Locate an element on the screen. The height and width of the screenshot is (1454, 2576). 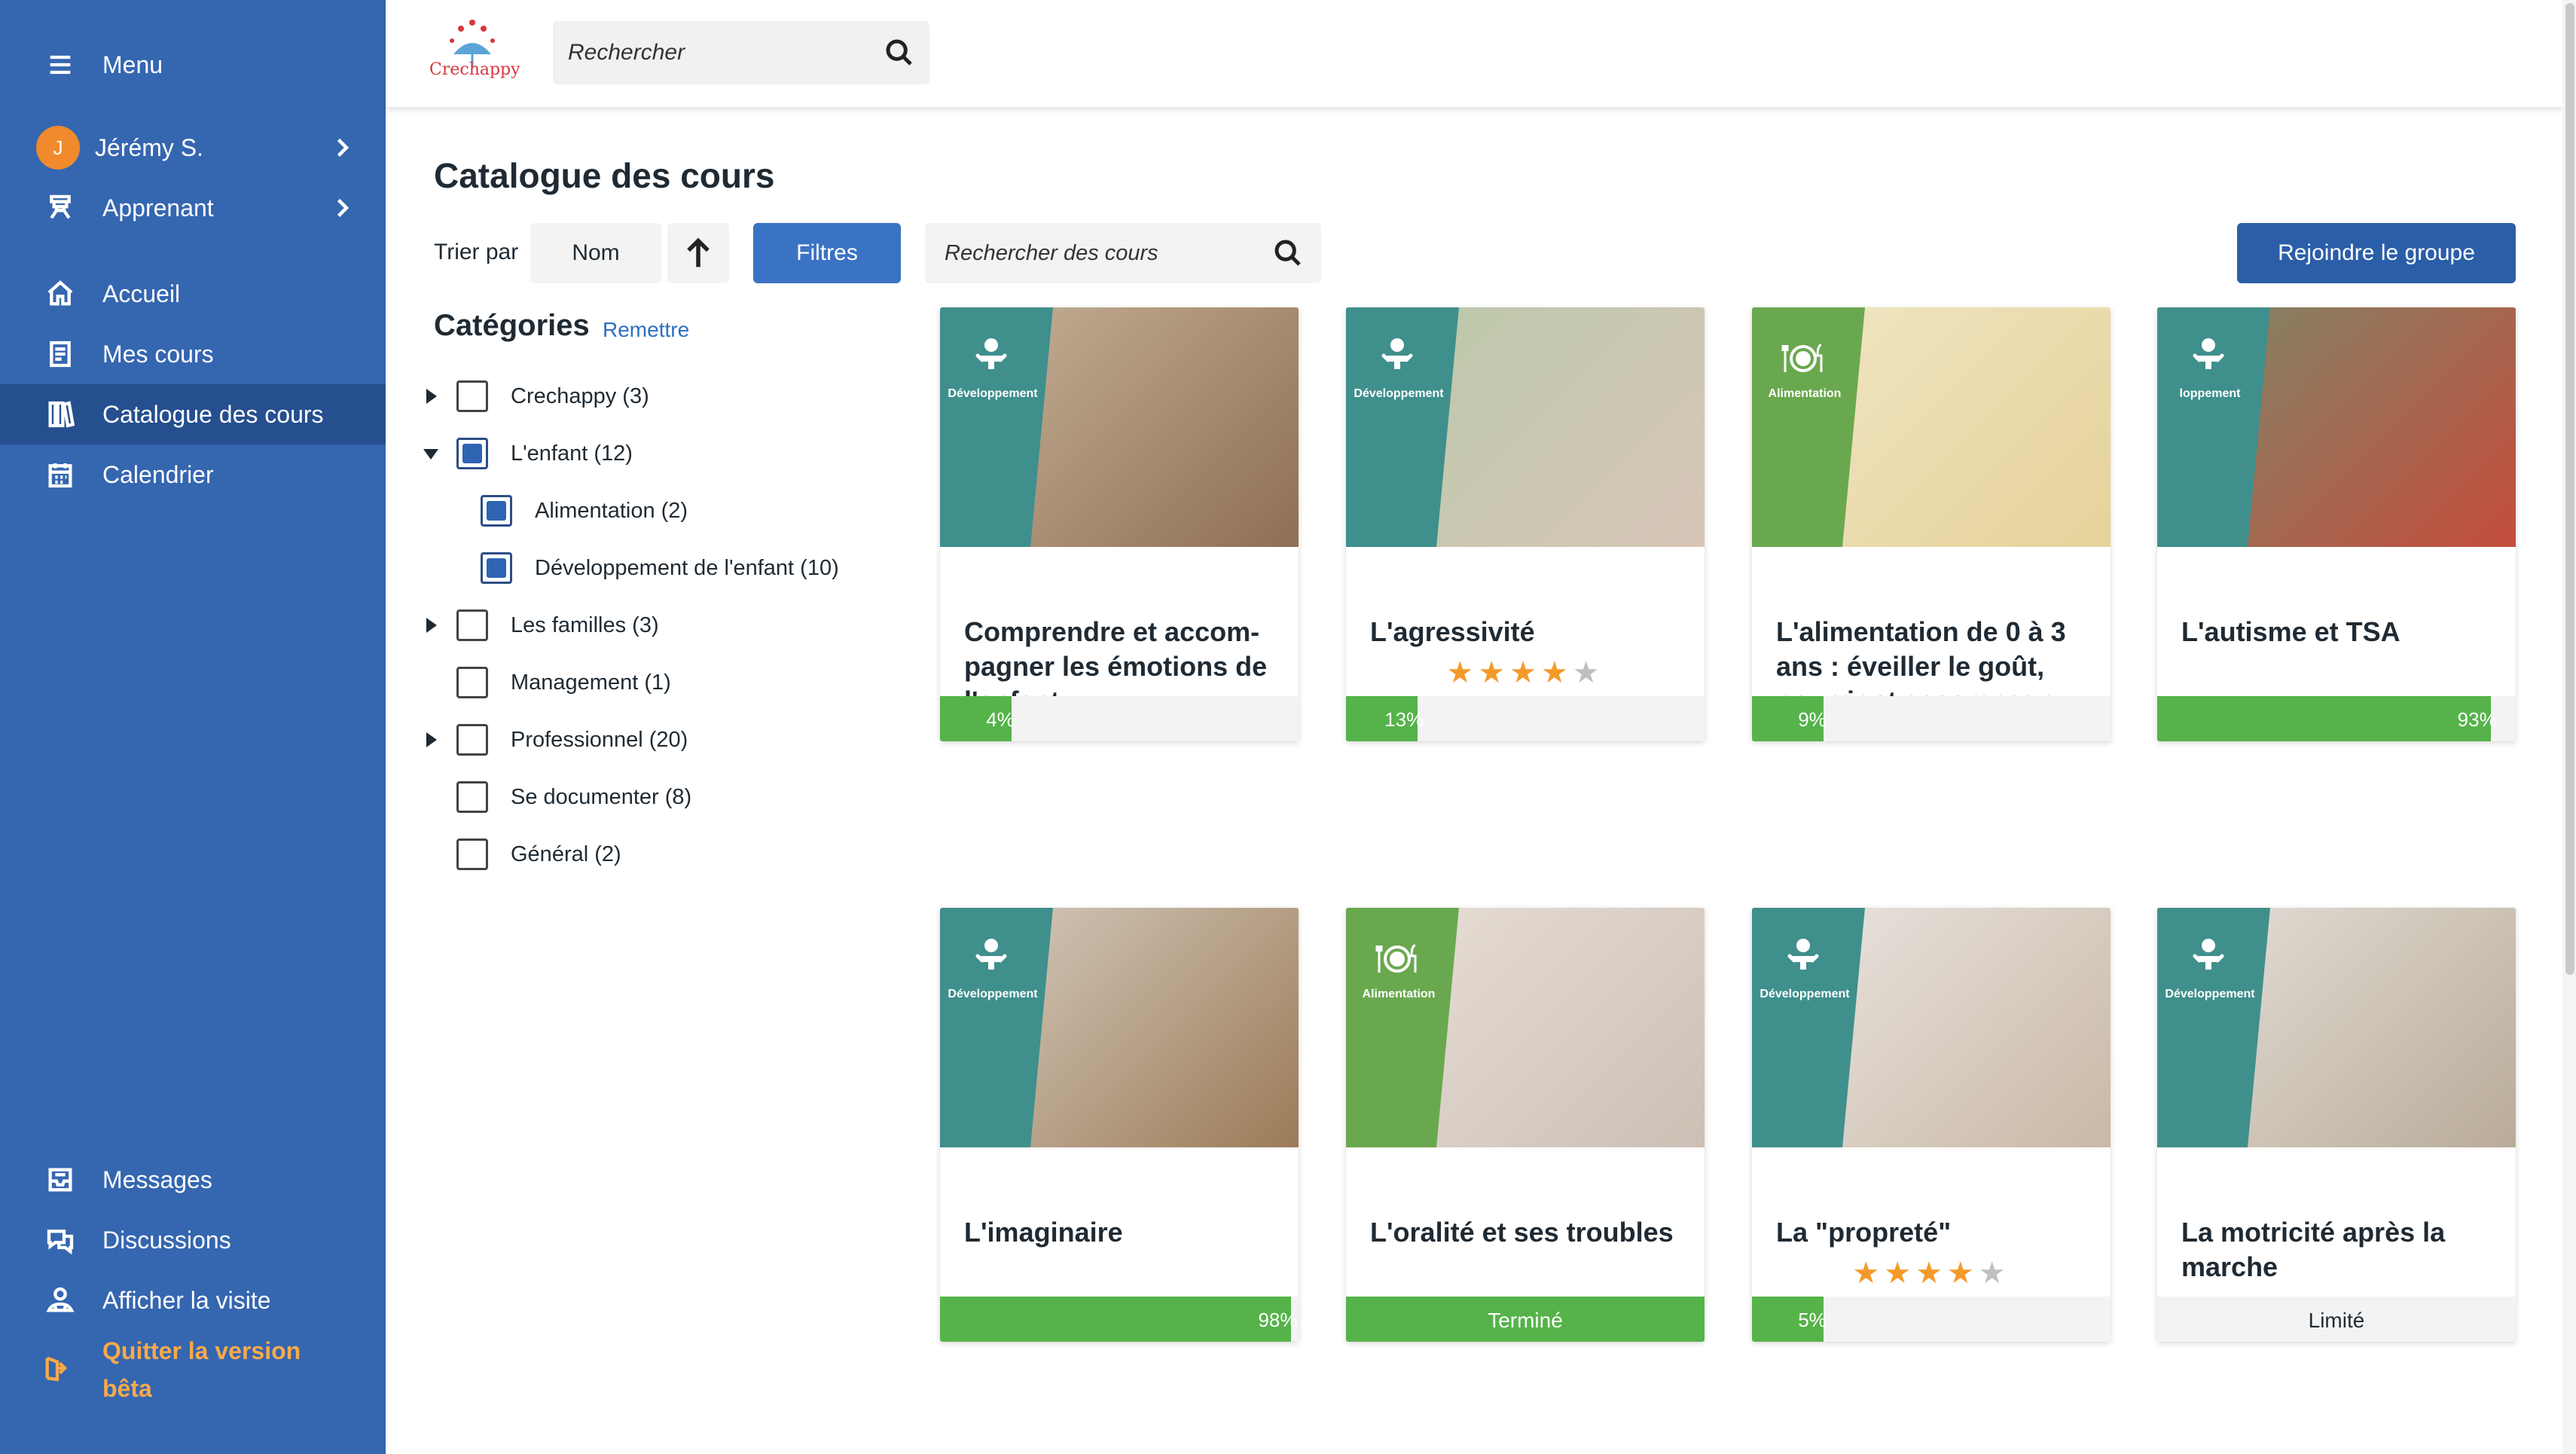
category-item: Se documenter (8) is located at coordinates (573, 797).